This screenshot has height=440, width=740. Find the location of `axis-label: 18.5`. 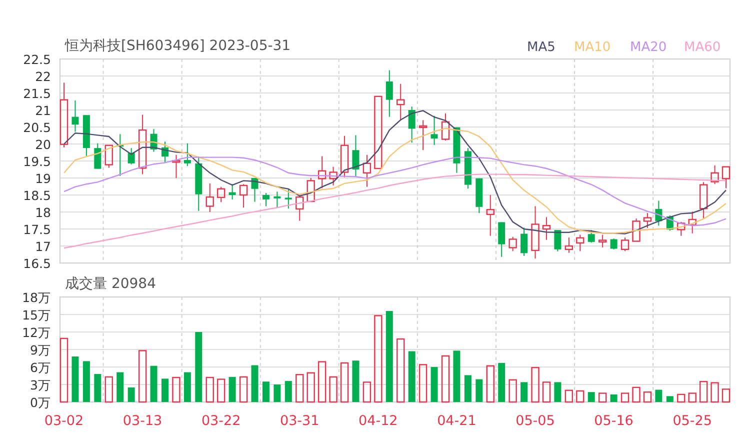

axis-label: 18.5 is located at coordinates (37, 195).